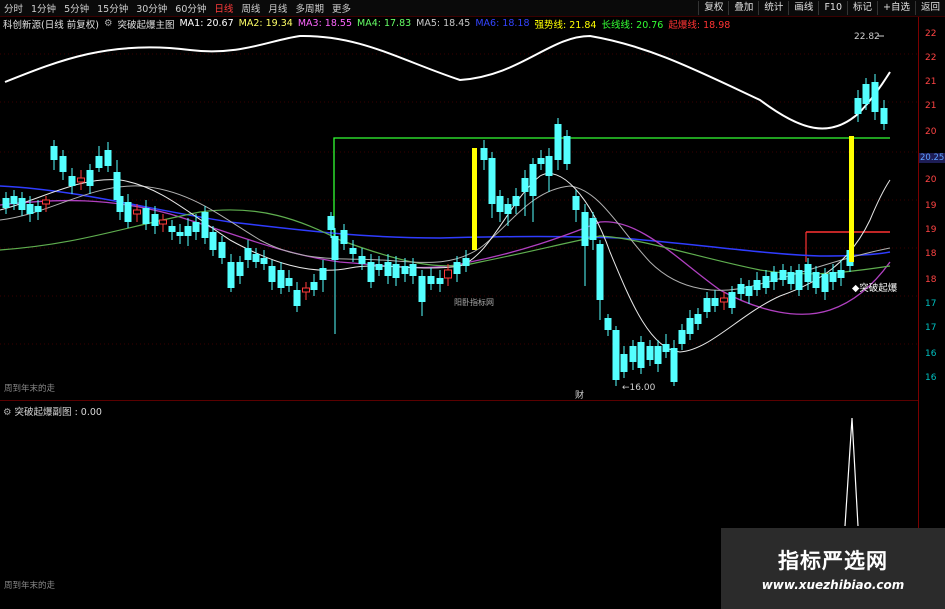 The width and height of the screenshot is (945, 609). Describe the element at coordinates (206, 23) in the screenshot. I see `ma1-value: MA1: 20.67` at that location.